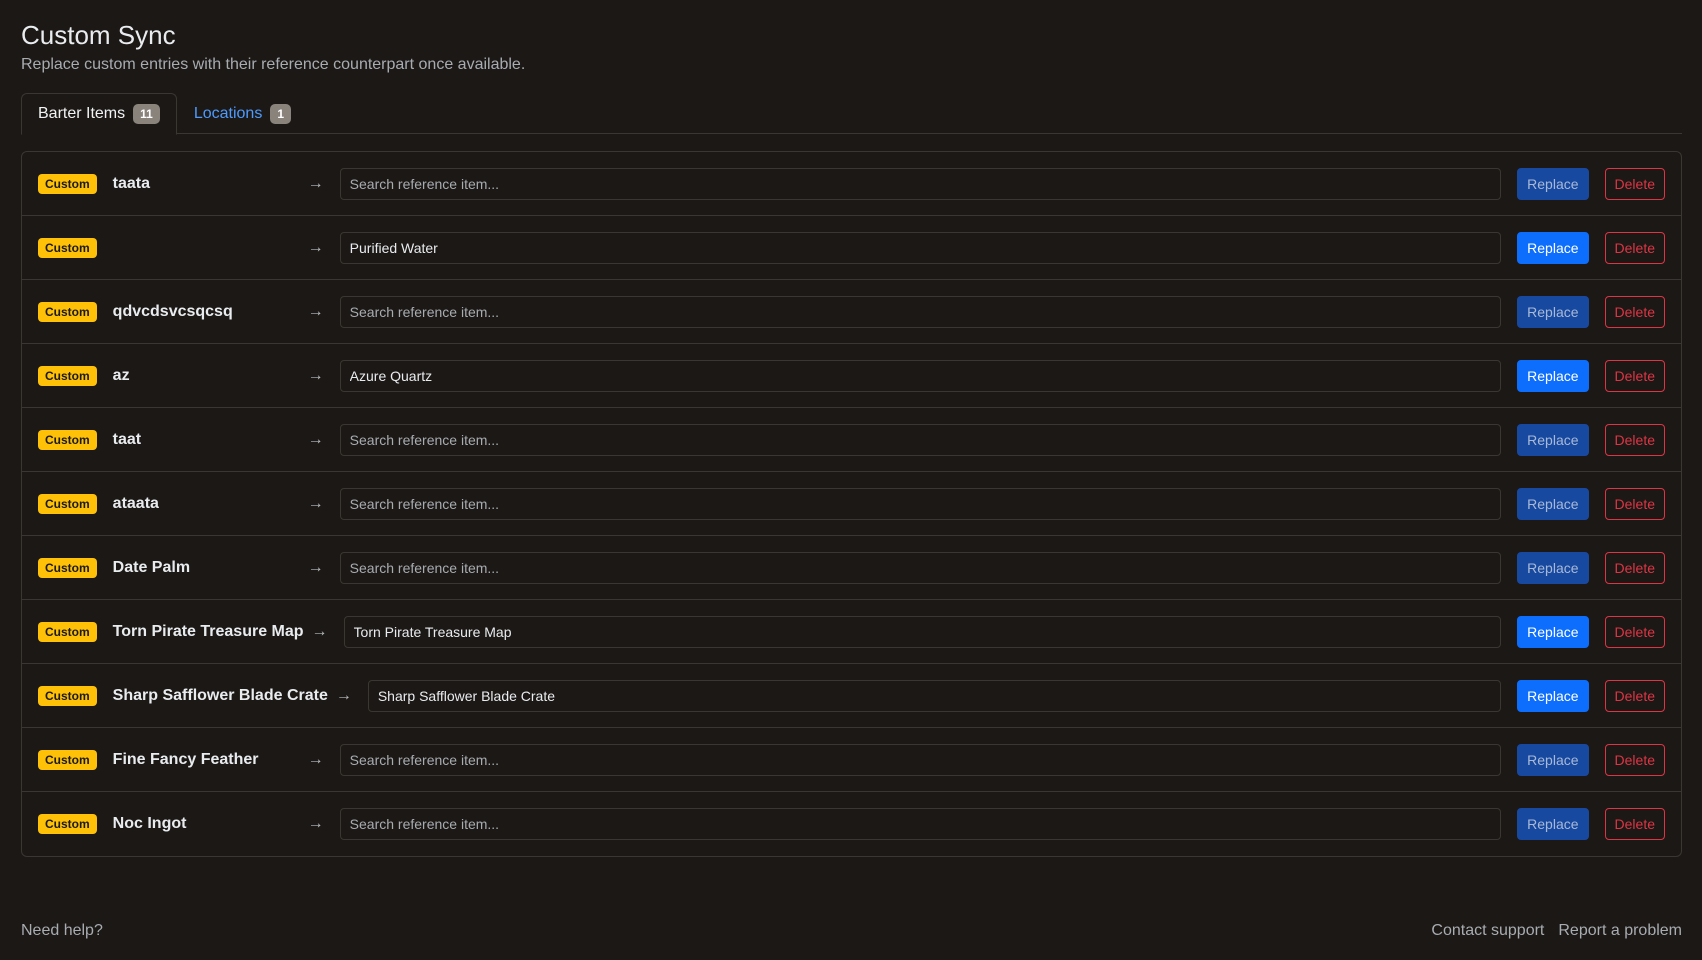 Image resolution: width=1702 pixels, height=960 pixels. What do you see at coordinates (127, 439) in the screenshot?
I see `item-name: taat` at bounding box center [127, 439].